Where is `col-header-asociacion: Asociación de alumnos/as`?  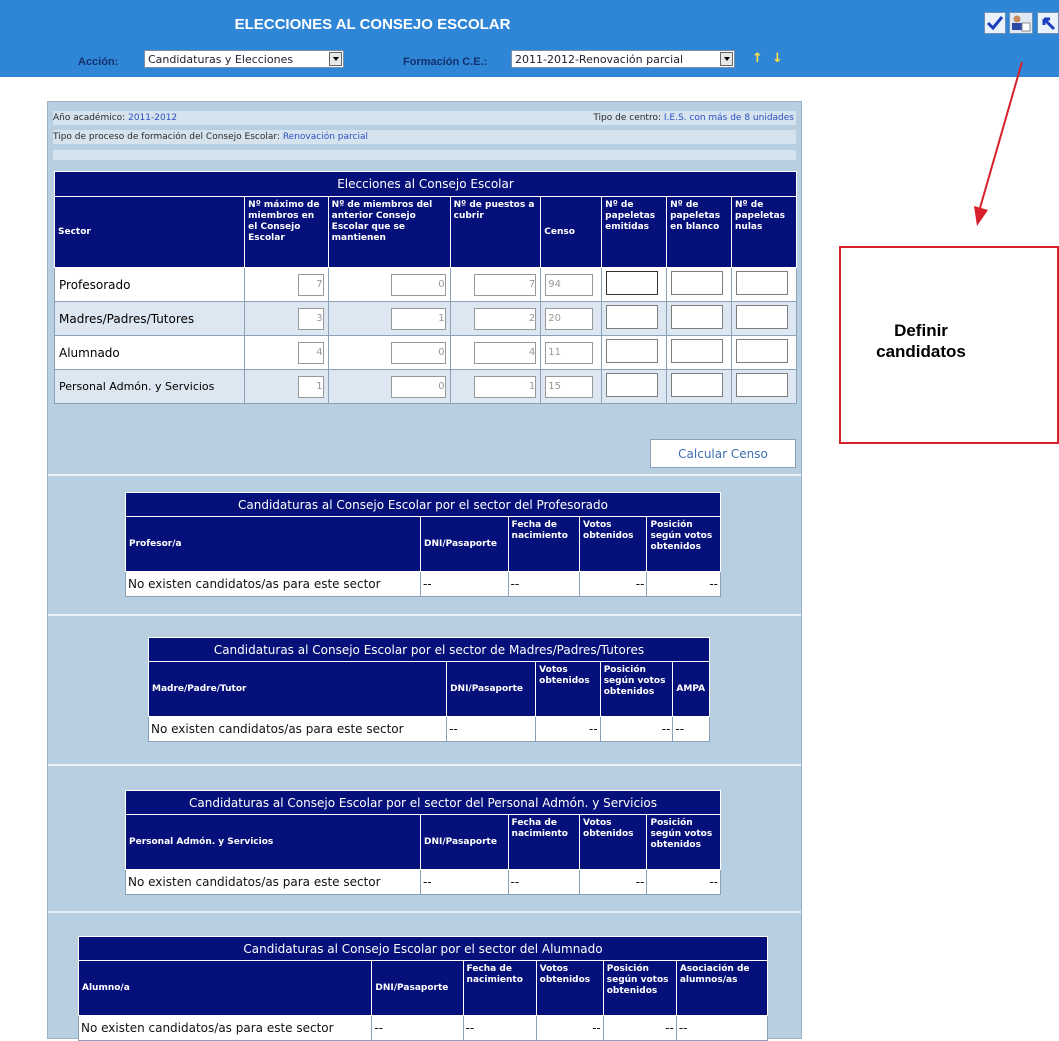
col-header-asociacion: Asociación de alumnos/as is located at coordinates (722, 988).